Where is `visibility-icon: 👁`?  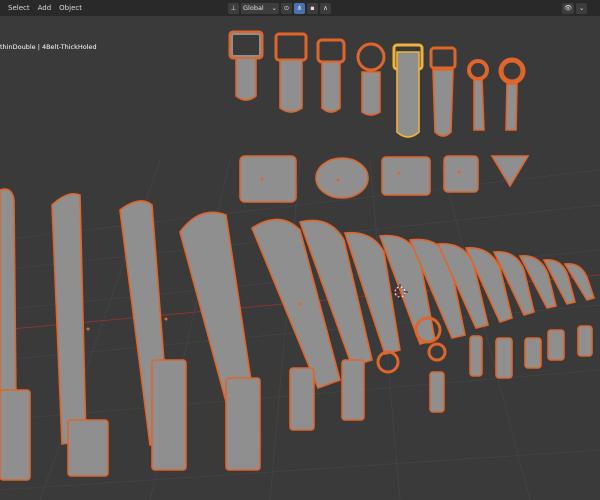
visibility-icon: 👁 is located at coordinates (568, 8).